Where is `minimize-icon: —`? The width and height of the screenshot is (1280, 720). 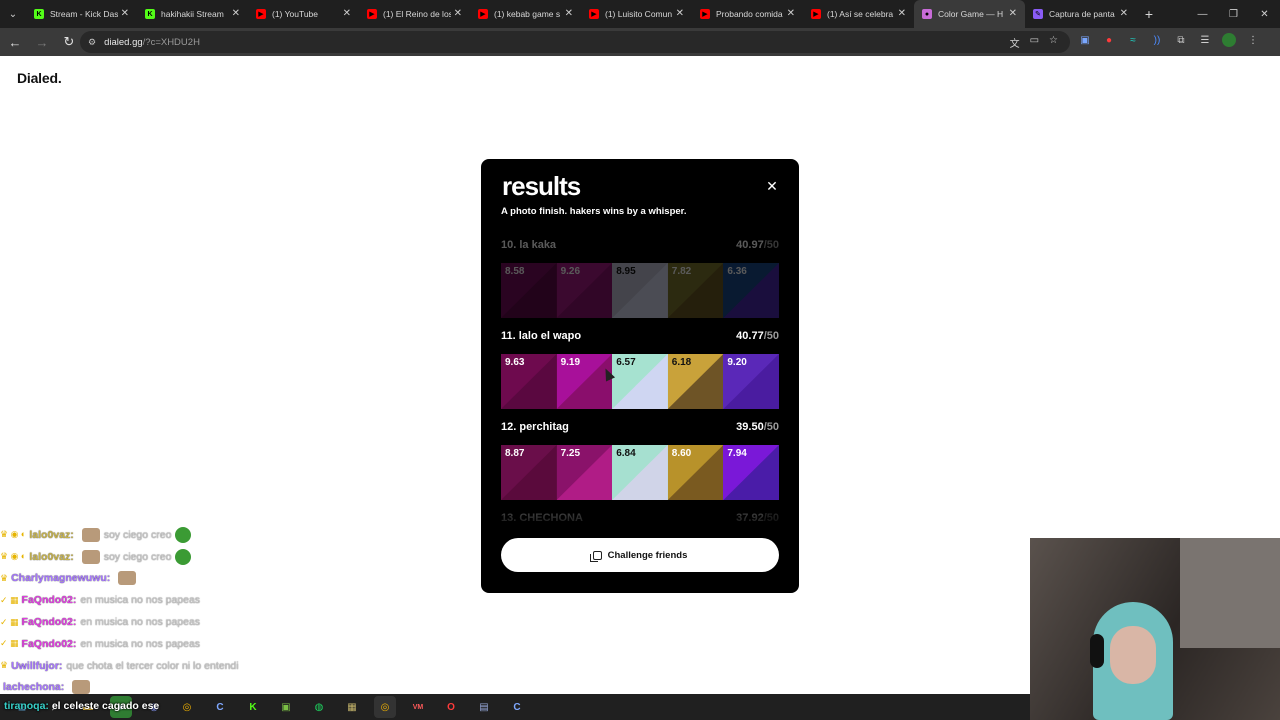
minimize-icon: — is located at coordinates (1202, 14).